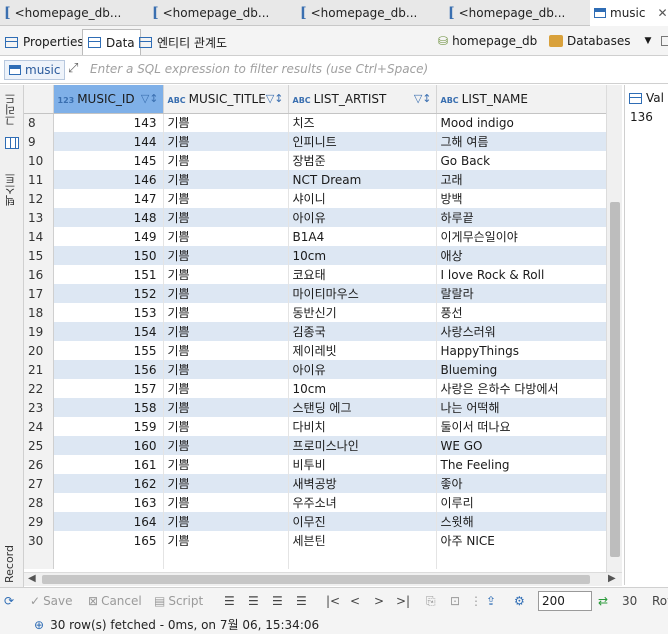 This screenshot has height=634, width=668. I want to click on cell-list-name: 풍선, so click(521, 312).